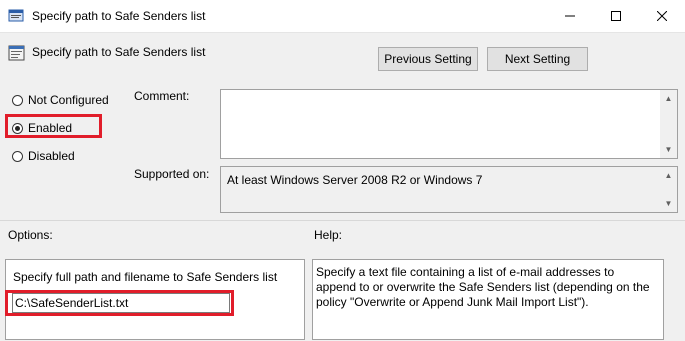  I want to click on next-setting-button: Next Setting, so click(537, 59).